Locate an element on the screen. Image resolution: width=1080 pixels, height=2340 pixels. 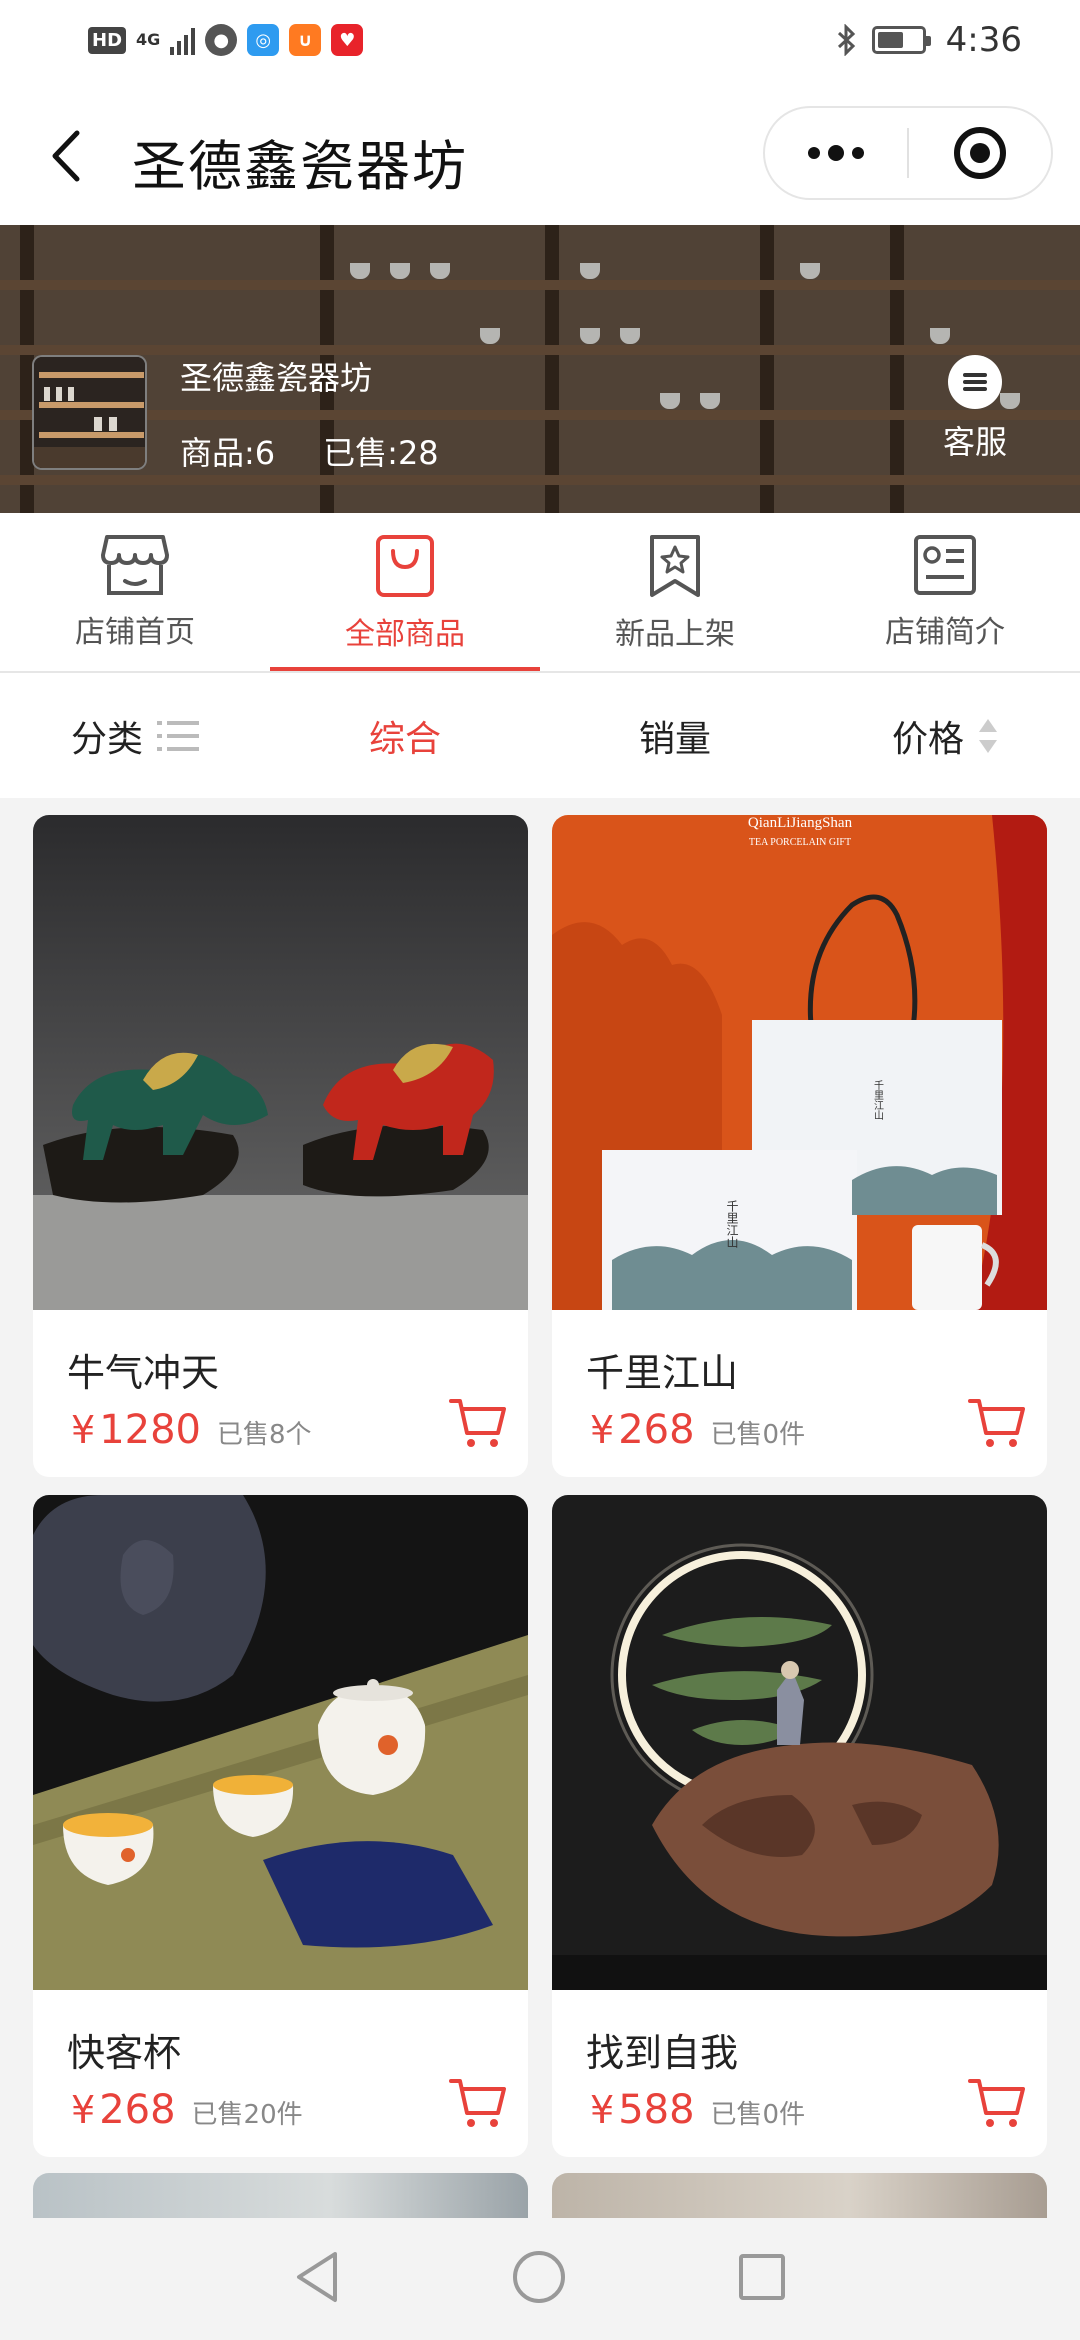
circle-home-icon is located at coordinates (539, 2277).